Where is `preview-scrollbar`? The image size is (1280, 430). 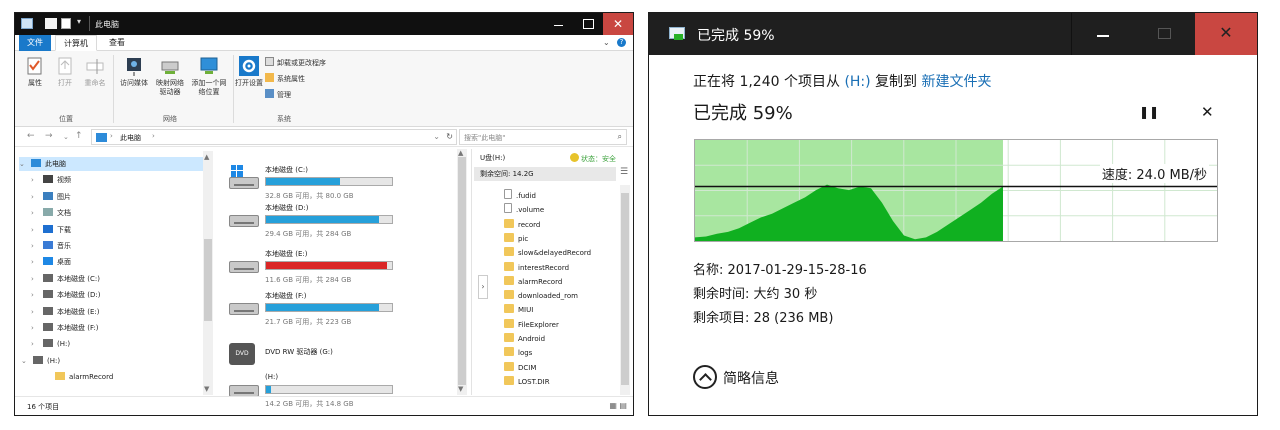 preview-scrollbar is located at coordinates (625, 290).